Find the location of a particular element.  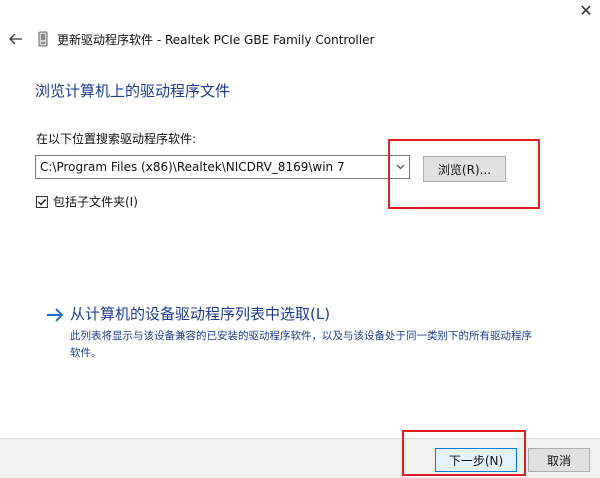

dropdown-button is located at coordinates (400, 167).